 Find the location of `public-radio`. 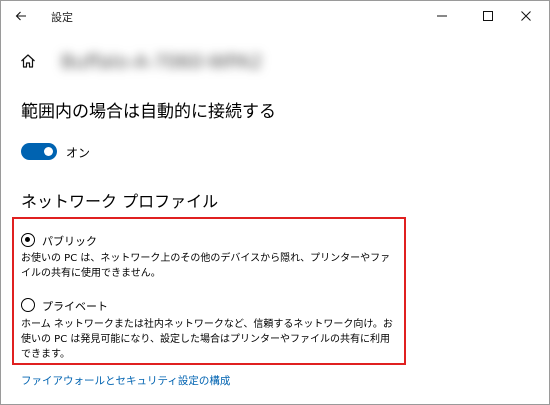

public-radio is located at coordinates (28, 240).